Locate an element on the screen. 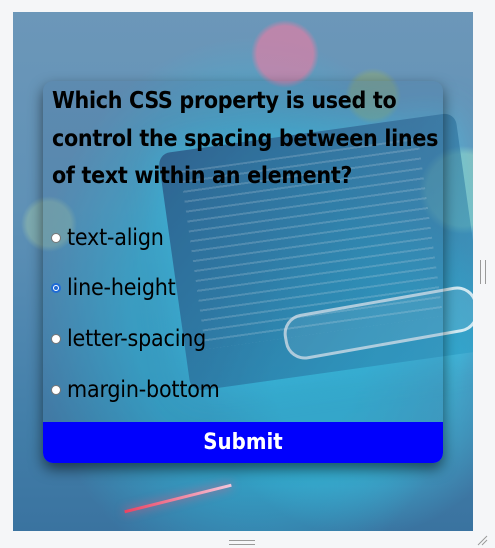  option-label: letter-spacing is located at coordinates (137, 339).